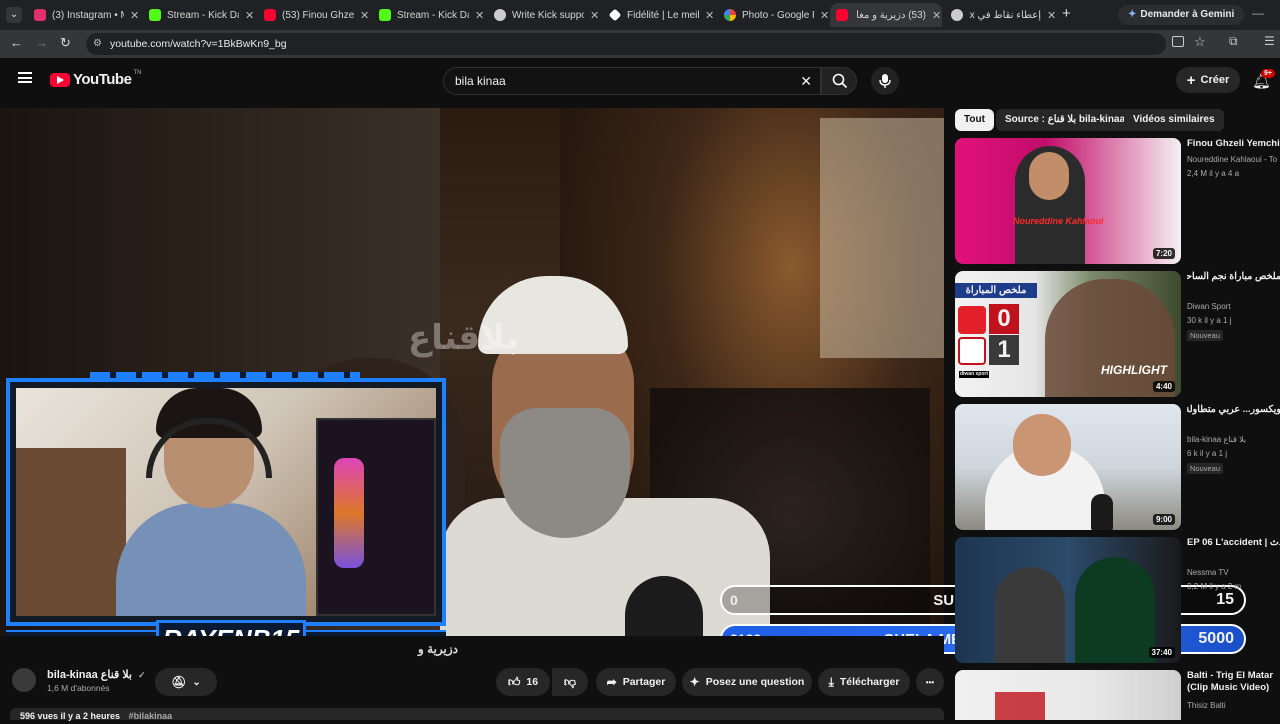 The height and width of the screenshot is (724, 1280). What do you see at coordinates (60, 79) in the screenshot?
I see `youtube-play-icon` at bounding box center [60, 79].